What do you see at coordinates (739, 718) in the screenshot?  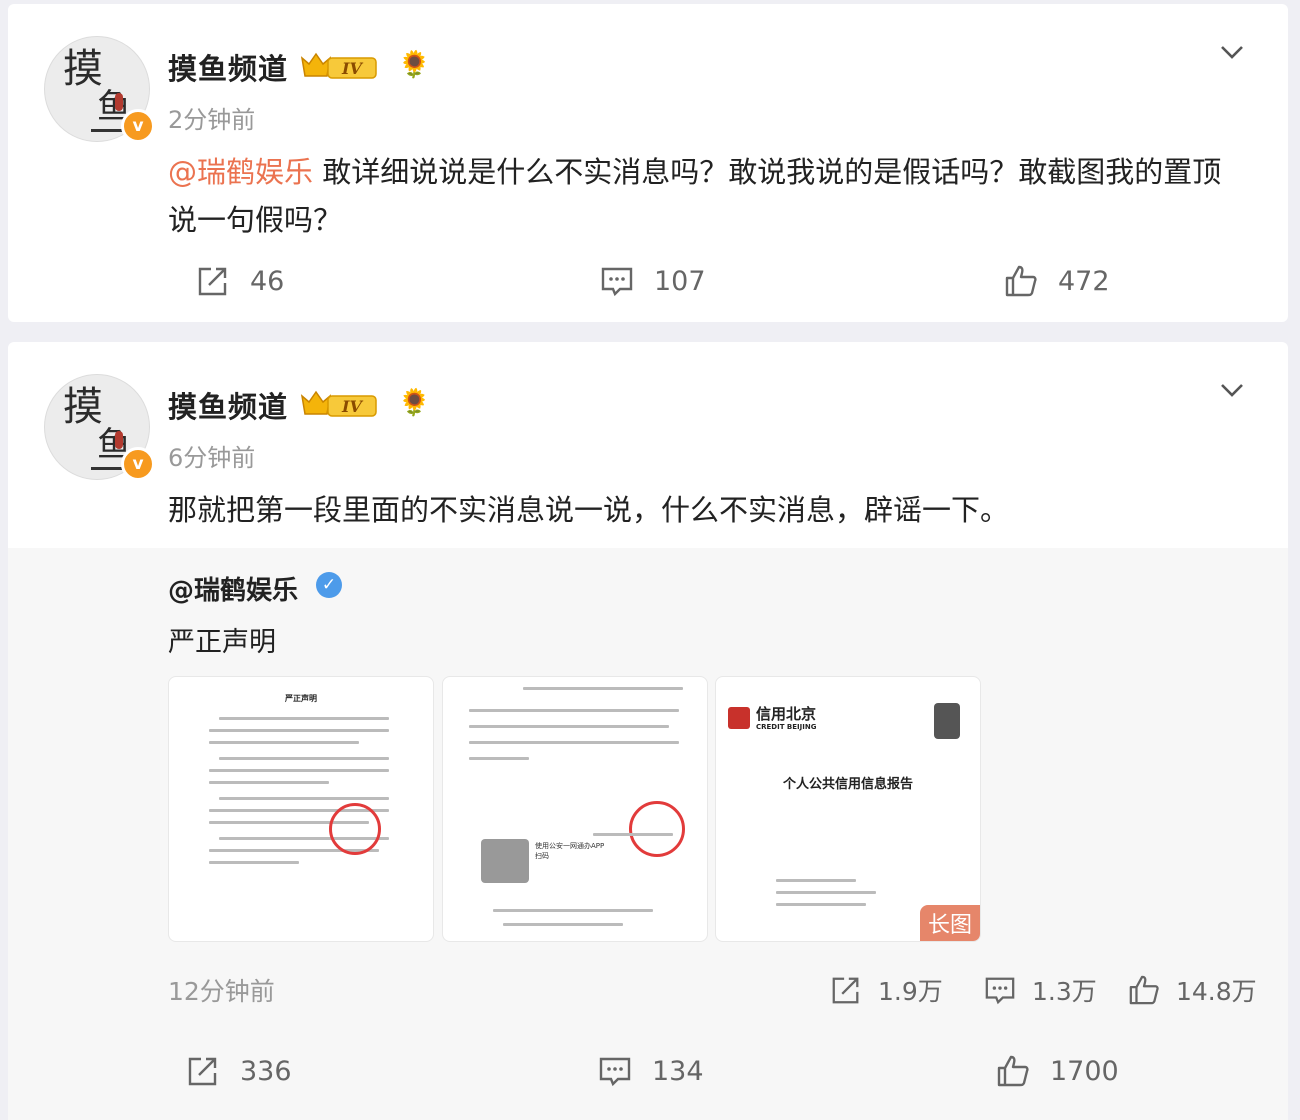 I see `credit-beijing-logo-icon` at bounding box center [739, 718].